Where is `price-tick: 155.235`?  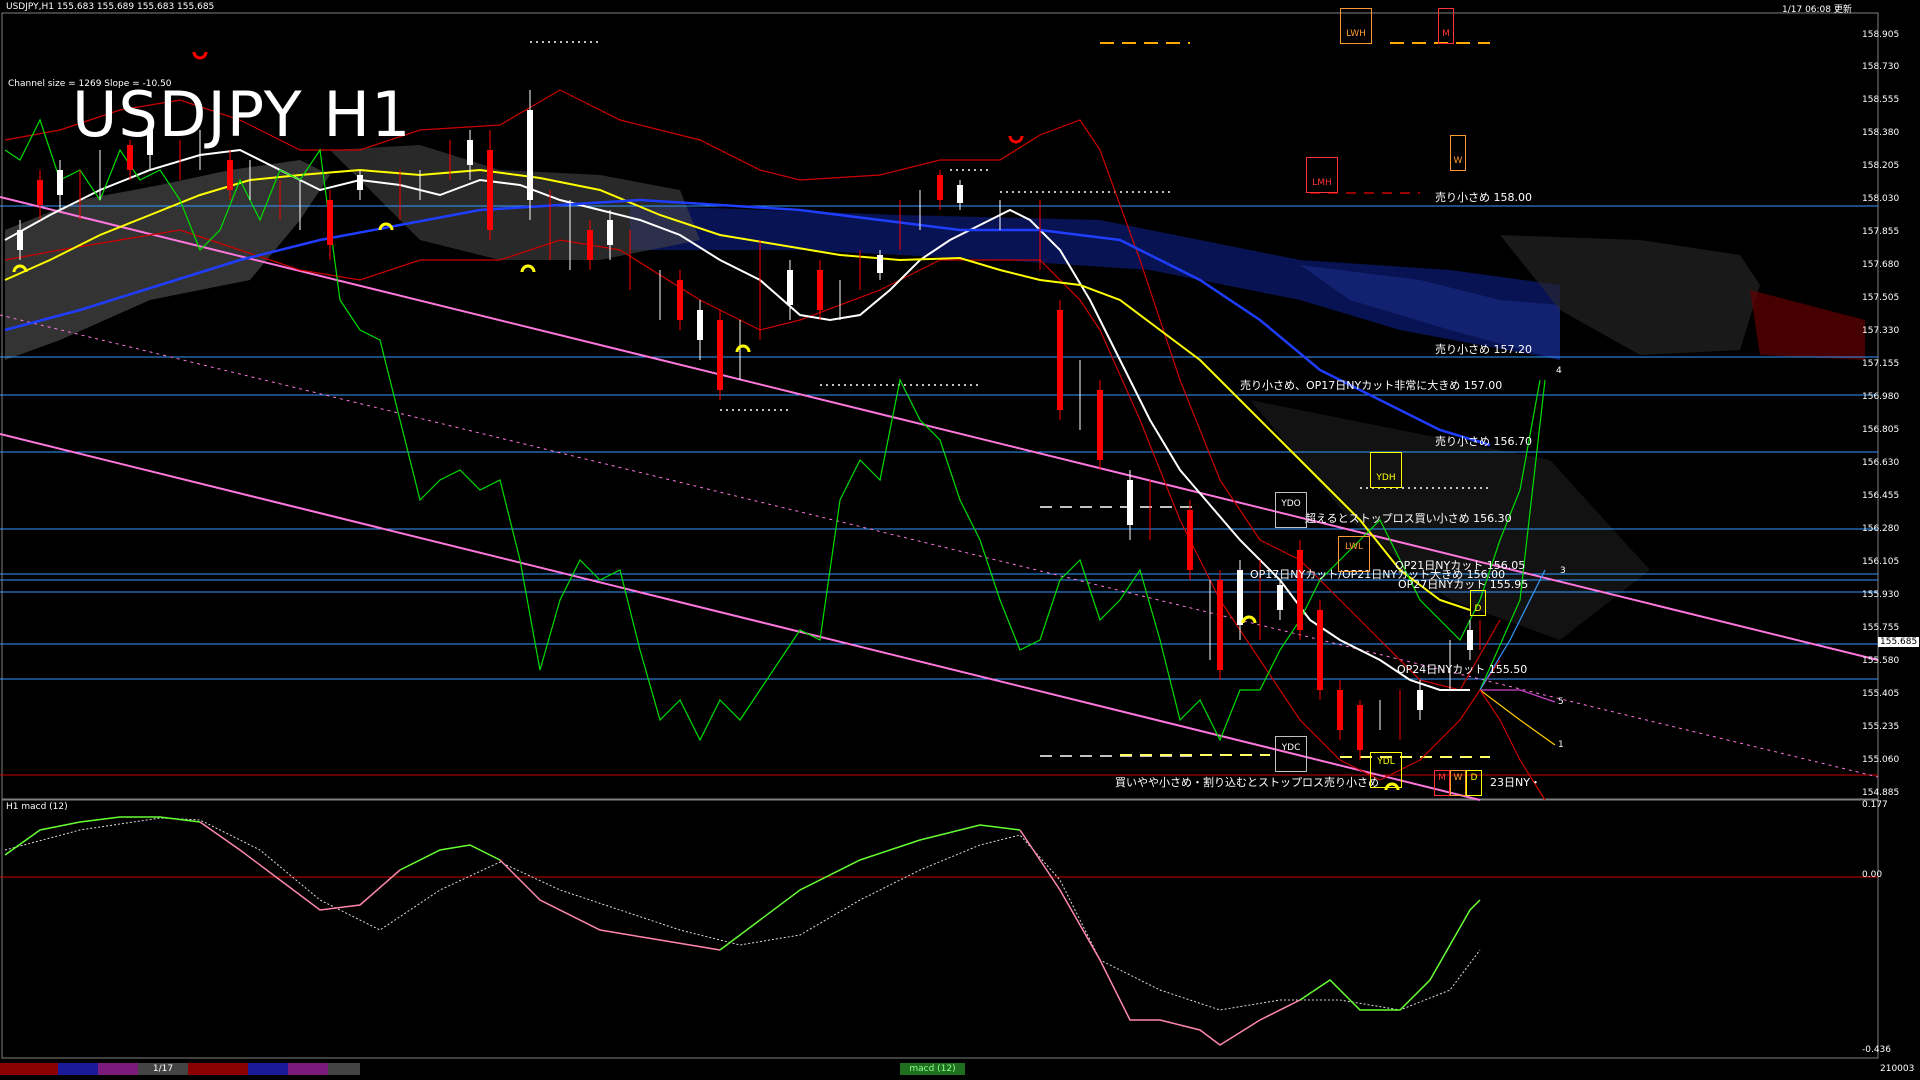
price-tick: 155.235 is located at coordinates (1881, 727).